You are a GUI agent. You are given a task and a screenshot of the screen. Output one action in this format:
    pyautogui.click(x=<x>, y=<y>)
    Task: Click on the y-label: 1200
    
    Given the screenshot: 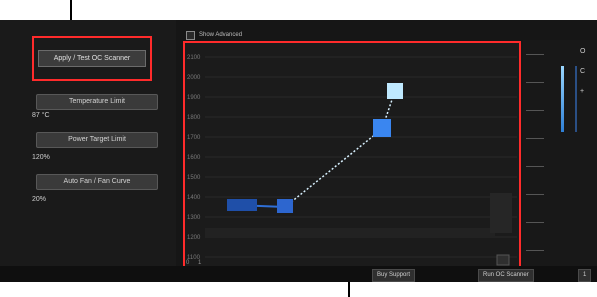 What is the action you would take?
    pyautogui.click(x=194, y=238)
    